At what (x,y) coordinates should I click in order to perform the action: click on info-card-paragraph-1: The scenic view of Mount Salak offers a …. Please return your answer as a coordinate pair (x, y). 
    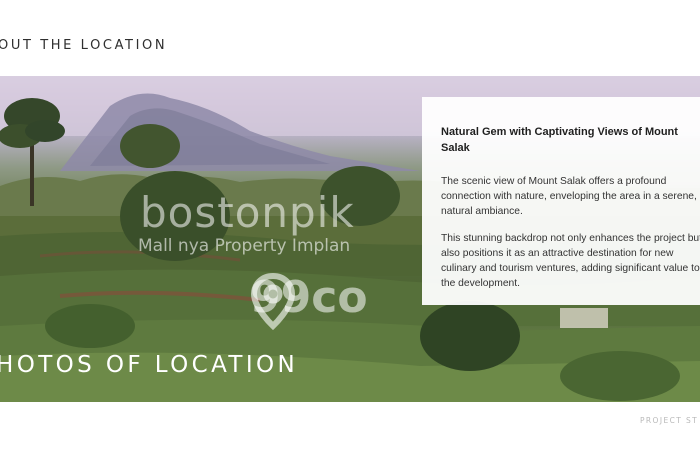
    Looking at the image, I should click on (569, 196).